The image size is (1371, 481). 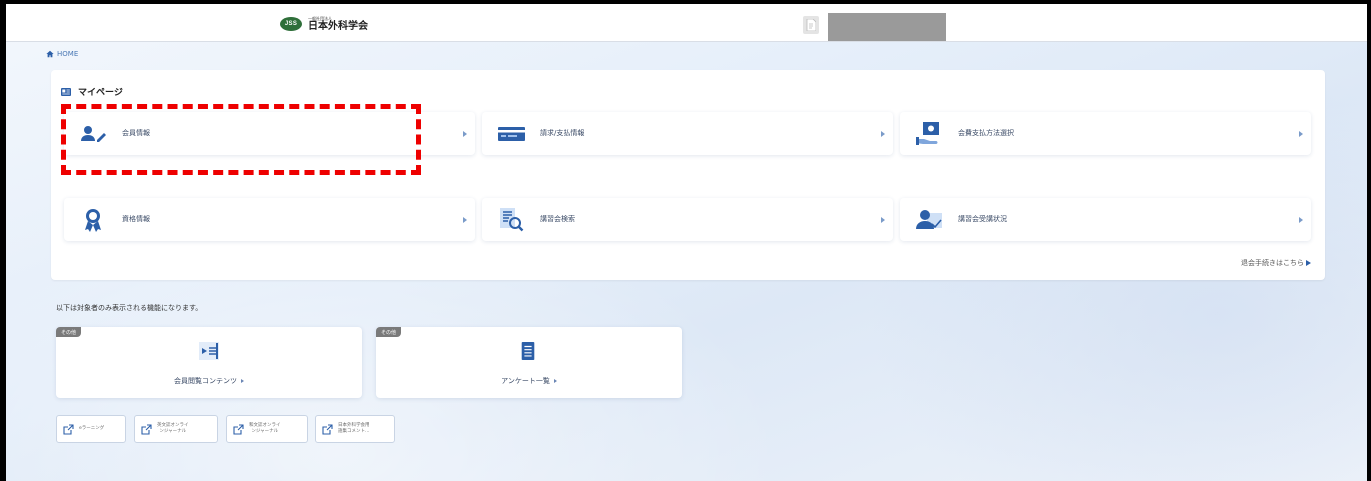 I want to click on card-label: 請求/支払情報, so click(x=562, y=133).